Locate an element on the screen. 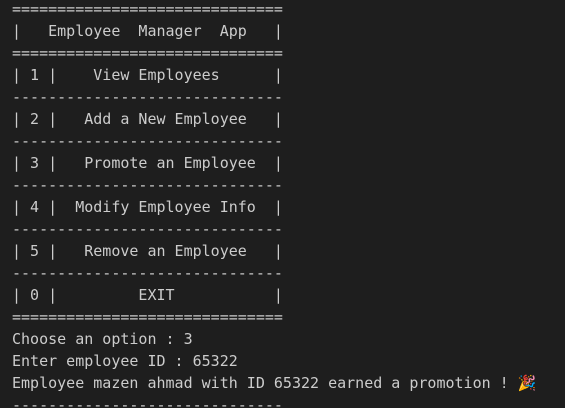 The width and height of the screenshot is (565, 408). menu-option-5: | 5 | Remove an Employee | is located at coordinates (147, 251).